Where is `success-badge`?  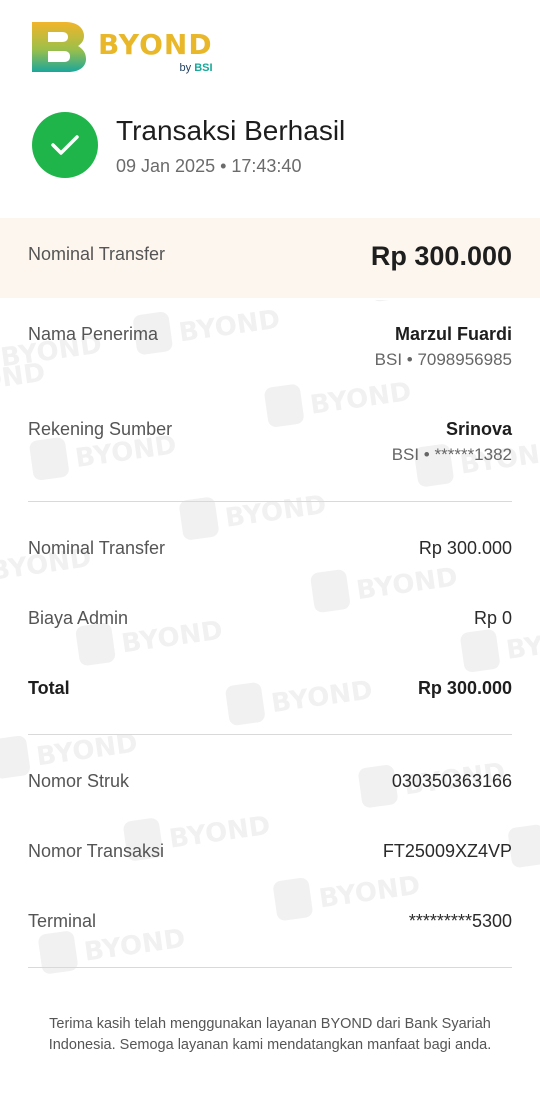 success-badge is located at coordinates (65, 145).